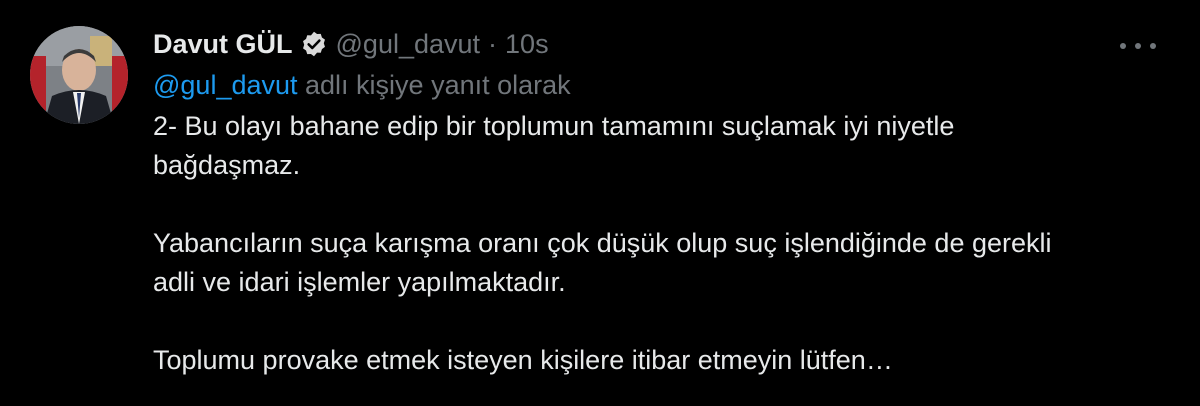 This screenshot has width=1200, height=406. I want to click on avatar, so click(79, 75).